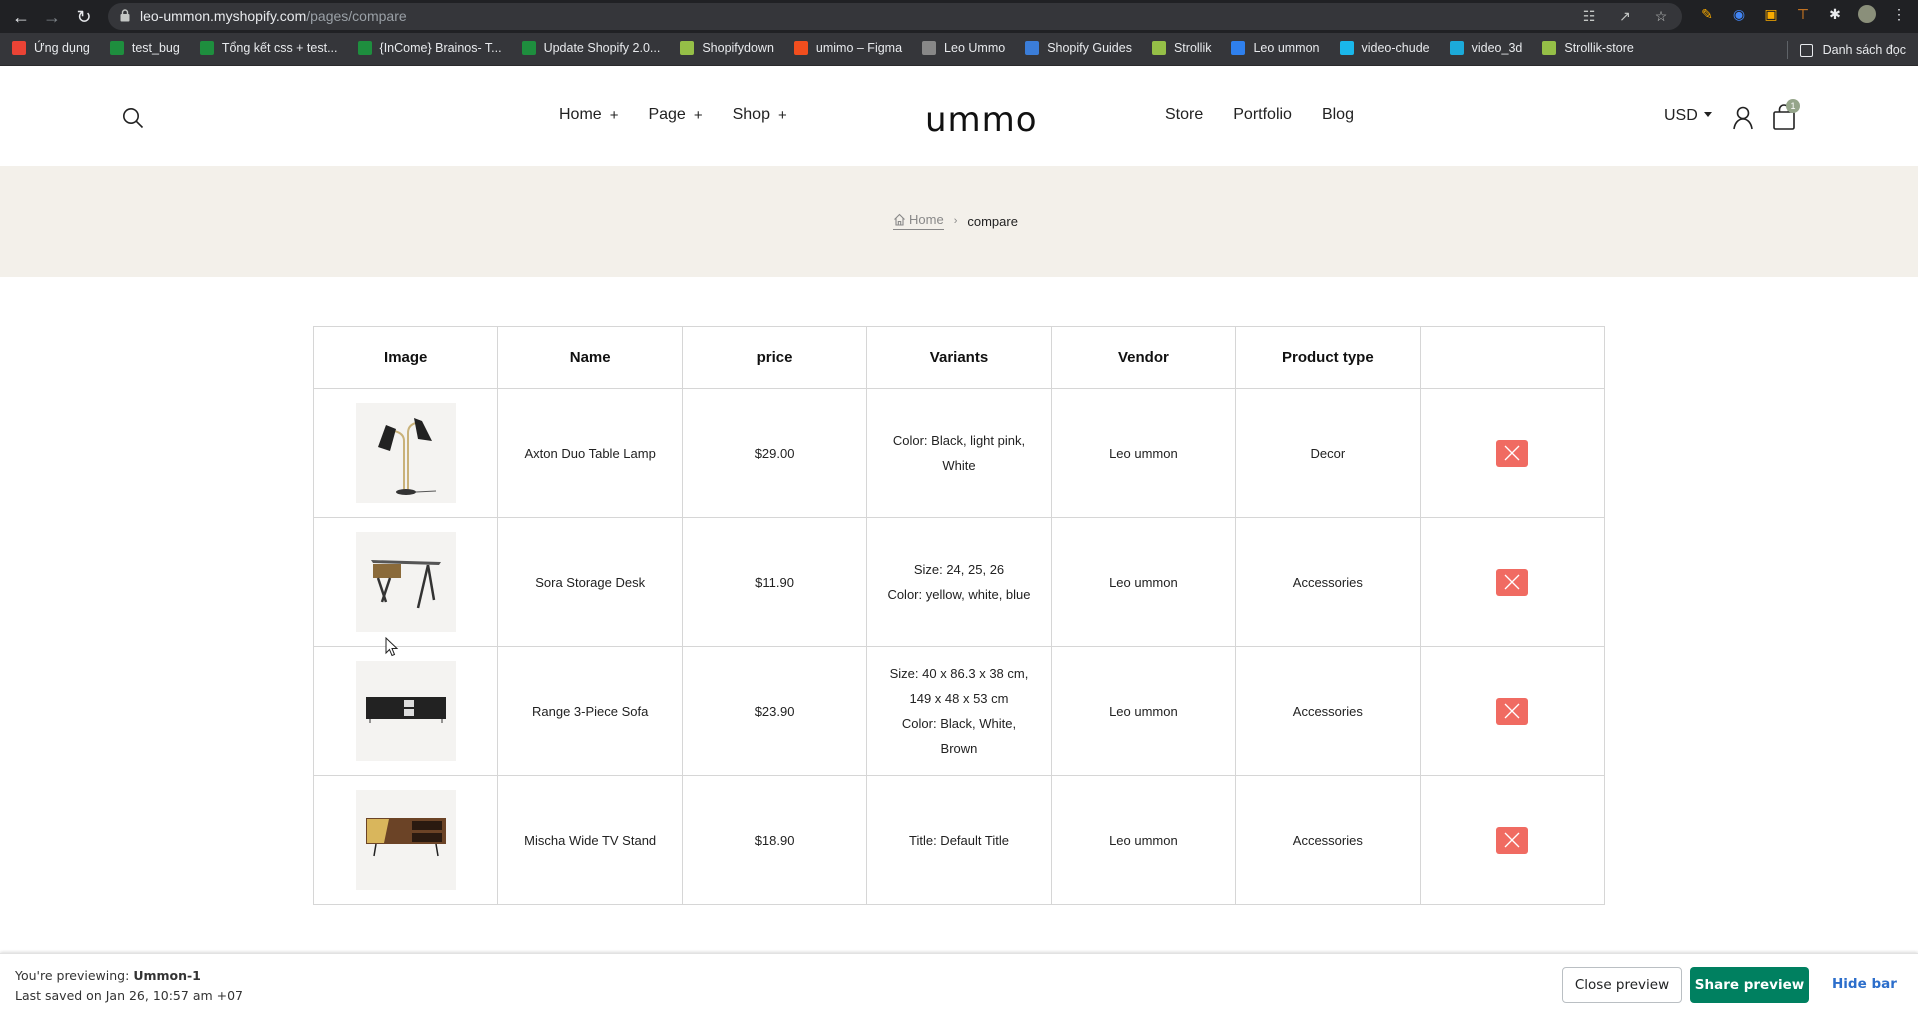  I want to click on cell-price: $18.90, so click(774, 840).